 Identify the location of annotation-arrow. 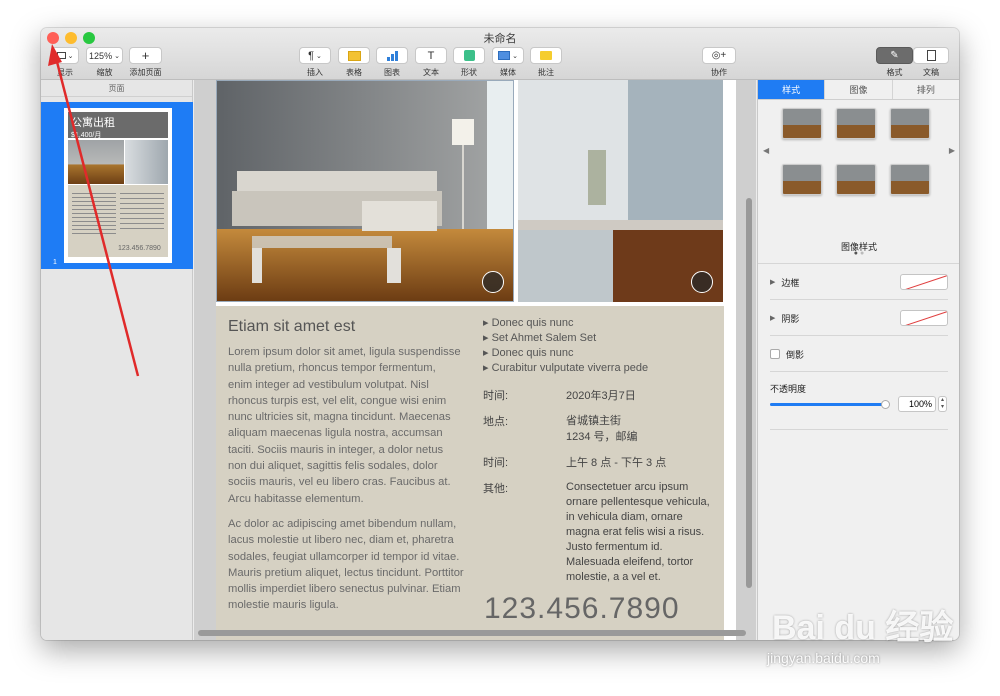
(94, 210).